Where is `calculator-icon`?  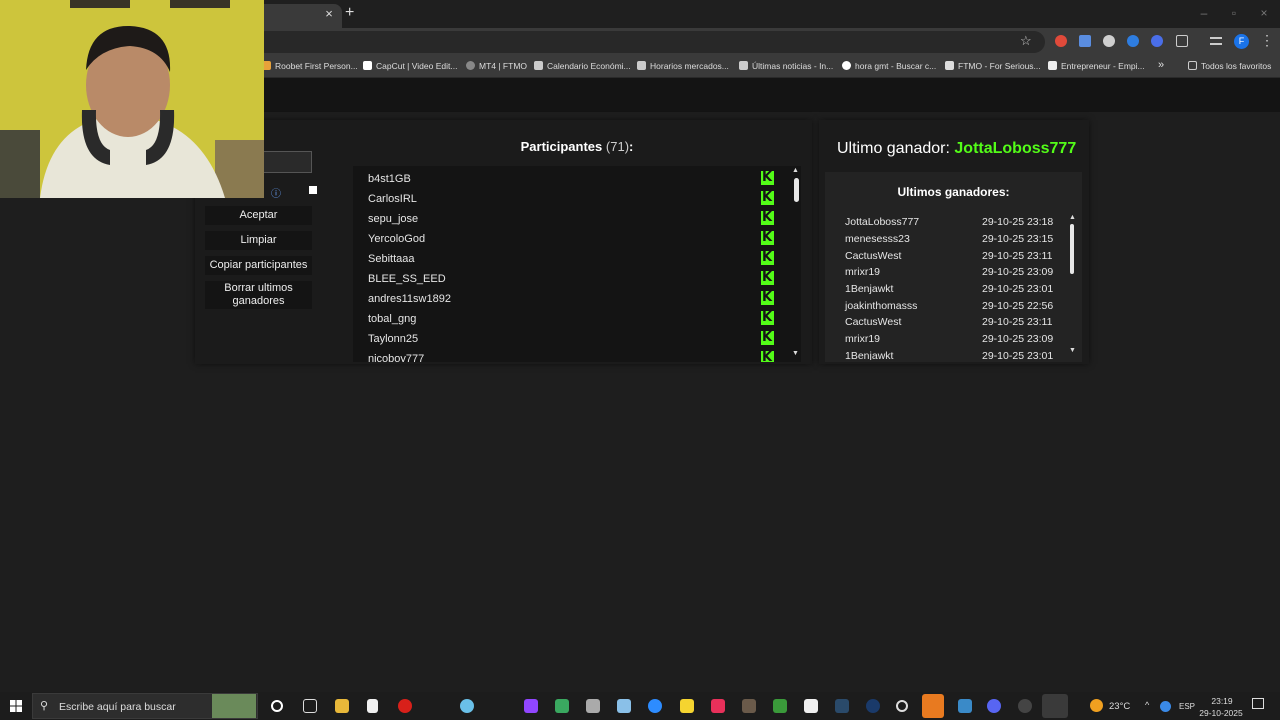 calculator-icon is located at coordinates (593, 706).